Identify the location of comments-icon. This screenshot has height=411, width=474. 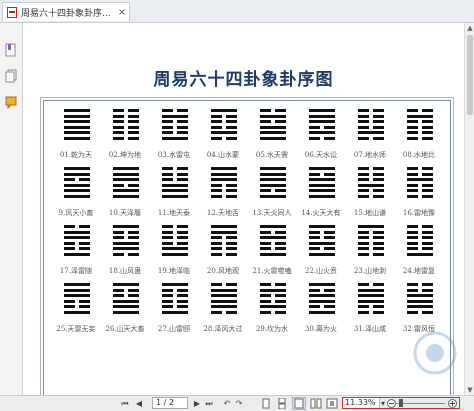
(11, 102).